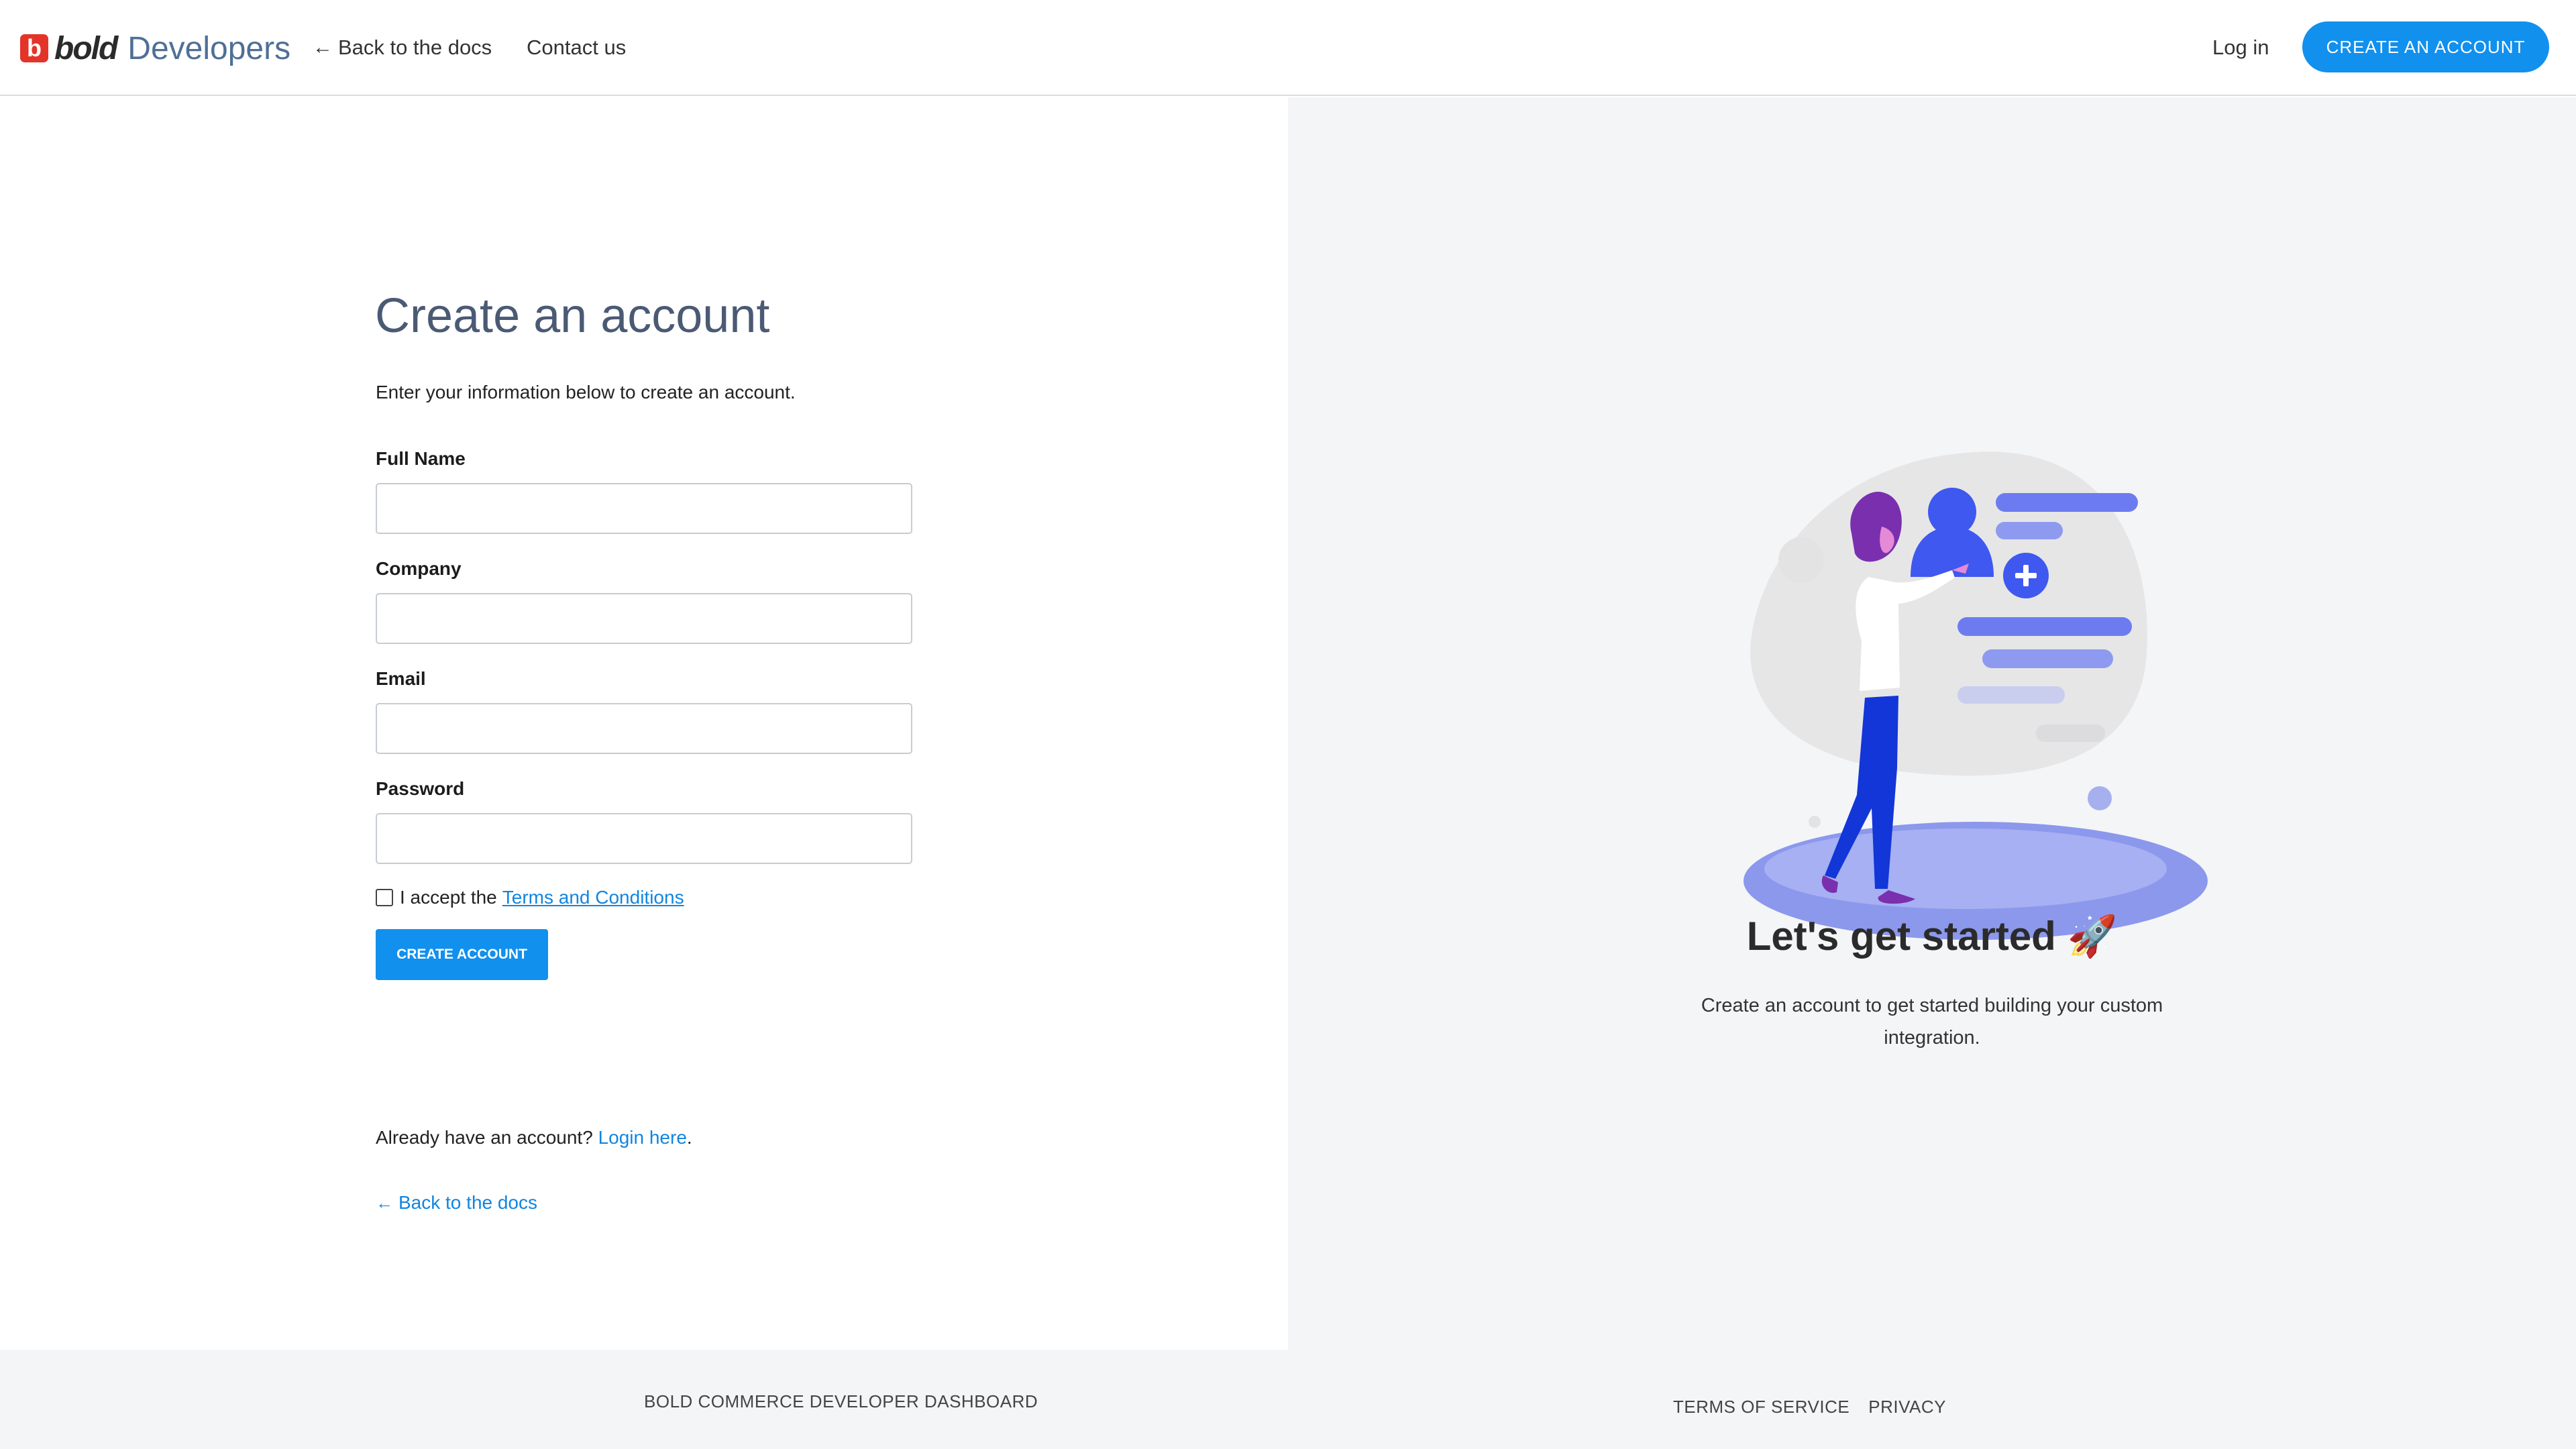 This screenshot has height=1449, width=2576. Describe the element at coordinates (572, 316) in the screenshot. I see `page-title: Create an account` at that location.